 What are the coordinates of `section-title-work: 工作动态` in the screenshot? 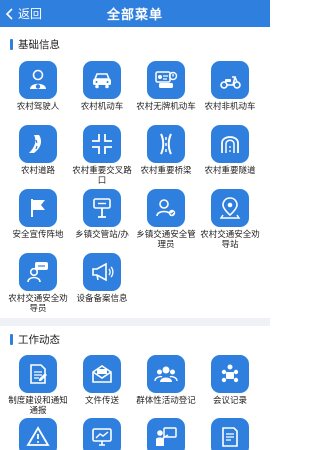 It's located at (35, 339).